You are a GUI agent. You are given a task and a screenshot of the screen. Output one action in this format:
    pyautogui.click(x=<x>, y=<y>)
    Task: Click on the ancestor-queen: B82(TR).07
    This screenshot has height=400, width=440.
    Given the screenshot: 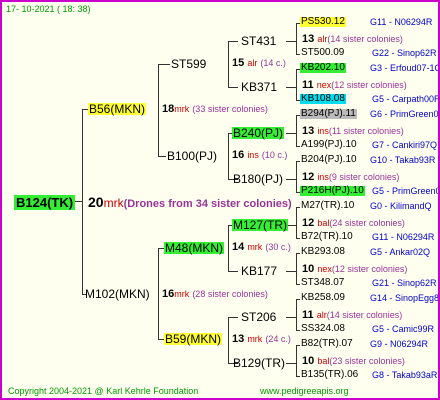 What is the action you would take?
    pyautogui.click(x=327, y=344)
    